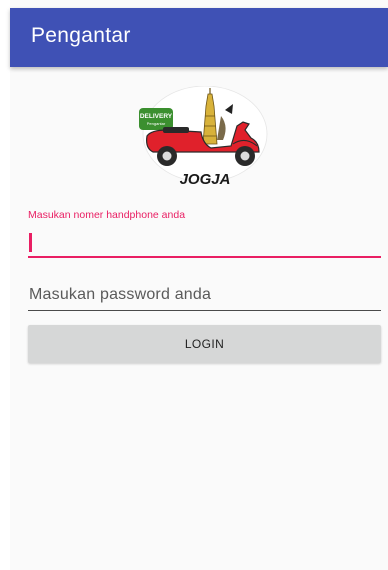 The width and height of the screenshot is (388, 570). Describe the element at coordinates (107, 215) in the screenshot. I see `phone-field-label: Masukan nomer handphone anda` at that location.